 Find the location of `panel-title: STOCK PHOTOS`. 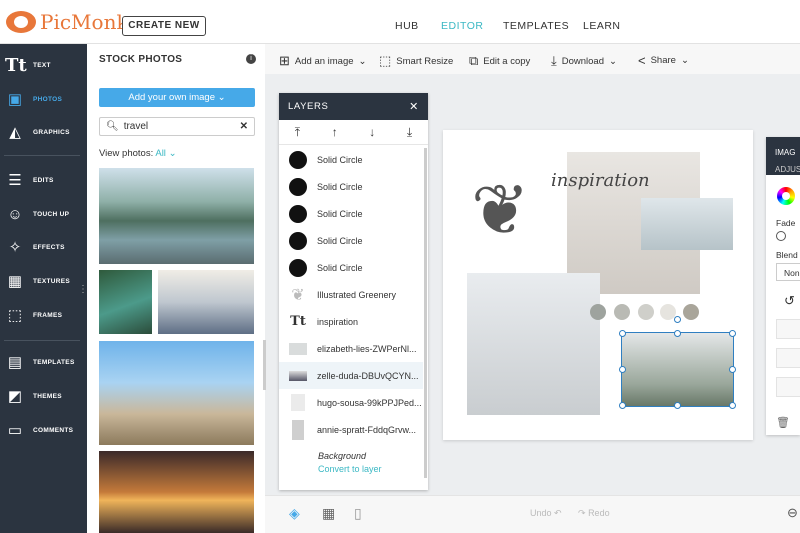

panel-title: STOCK PHOTOS is located at coordinates (141, 59).